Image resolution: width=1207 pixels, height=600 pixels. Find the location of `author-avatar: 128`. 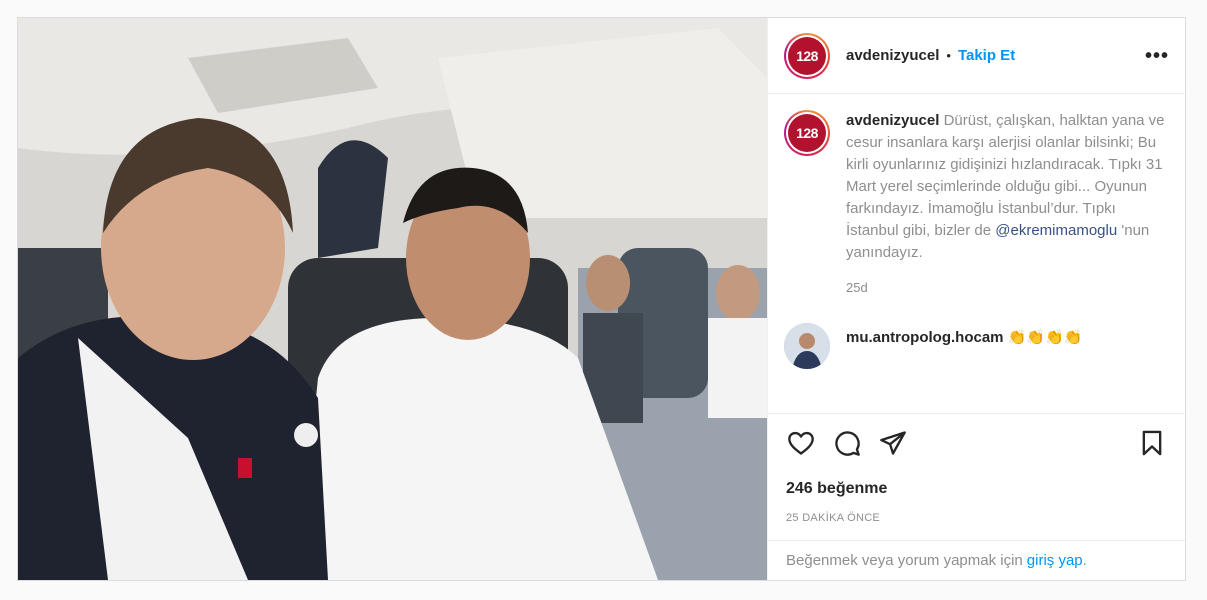

author-avatar: 128 is located at coordinates (807, 55).